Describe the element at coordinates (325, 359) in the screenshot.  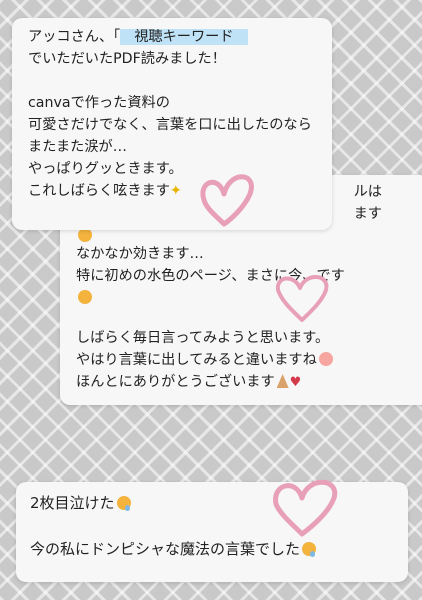
I see `smiling-emoji-icon` at that location.